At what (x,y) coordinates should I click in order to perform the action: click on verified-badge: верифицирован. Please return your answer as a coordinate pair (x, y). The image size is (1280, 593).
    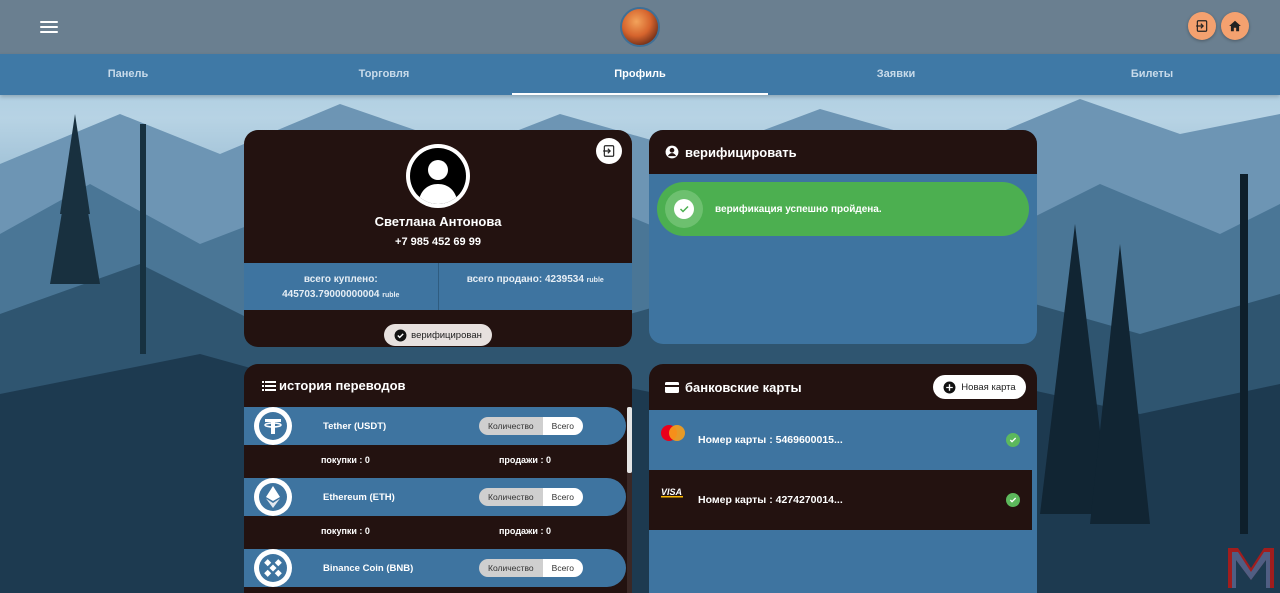
    Looking at the image, I should click on (438, 335).